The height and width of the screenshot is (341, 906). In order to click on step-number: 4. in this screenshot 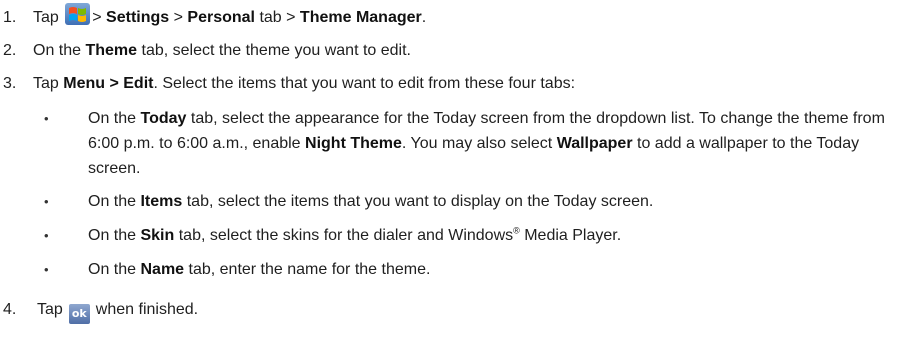, I will do `click(10, 309)`.